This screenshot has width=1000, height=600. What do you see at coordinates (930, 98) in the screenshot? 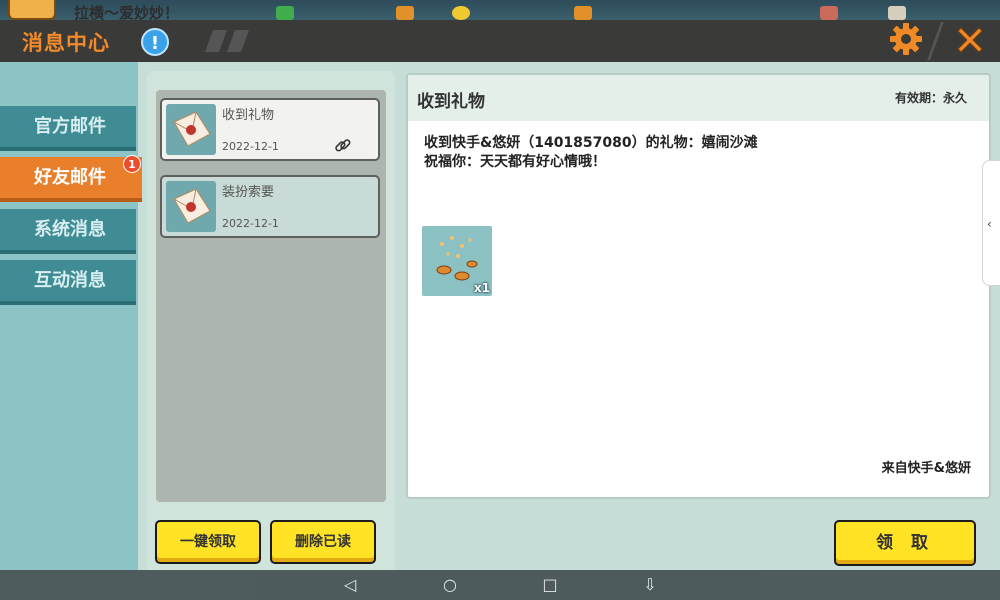
I see `validity-label: 有效期：永久` at bounding box center [930, 98].